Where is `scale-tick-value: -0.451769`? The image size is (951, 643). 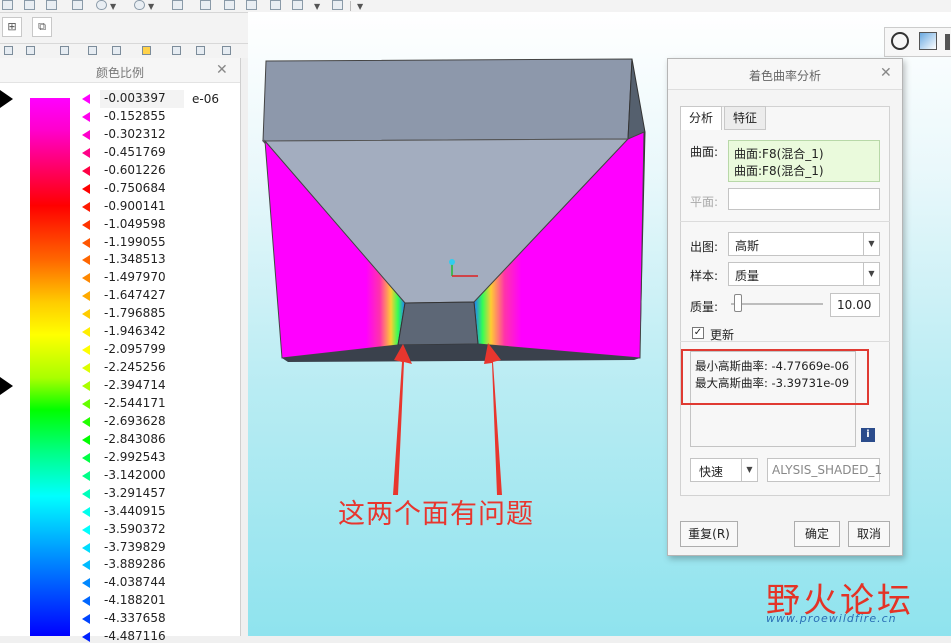 scale-tick-value: -0.451769 is located at coordinates (135, 151).